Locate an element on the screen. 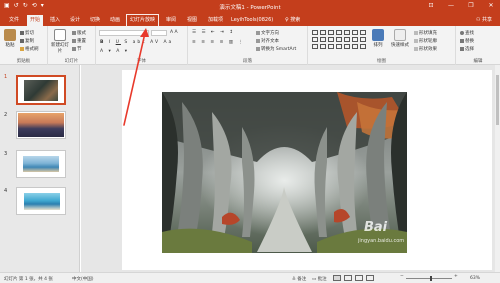 The height and width of the screenshot is (283, 500). new-slide-button: 新建幻灯片 is located at coordinates (60, 41).